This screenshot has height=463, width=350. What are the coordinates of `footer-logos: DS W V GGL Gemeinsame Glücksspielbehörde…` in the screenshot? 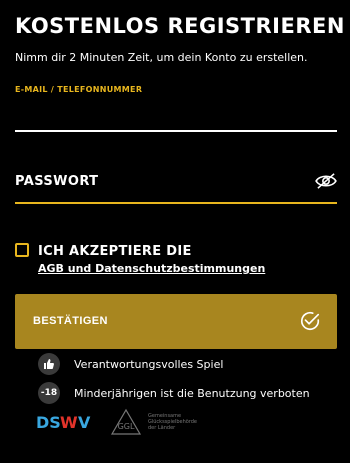 It's located at (121, 422).